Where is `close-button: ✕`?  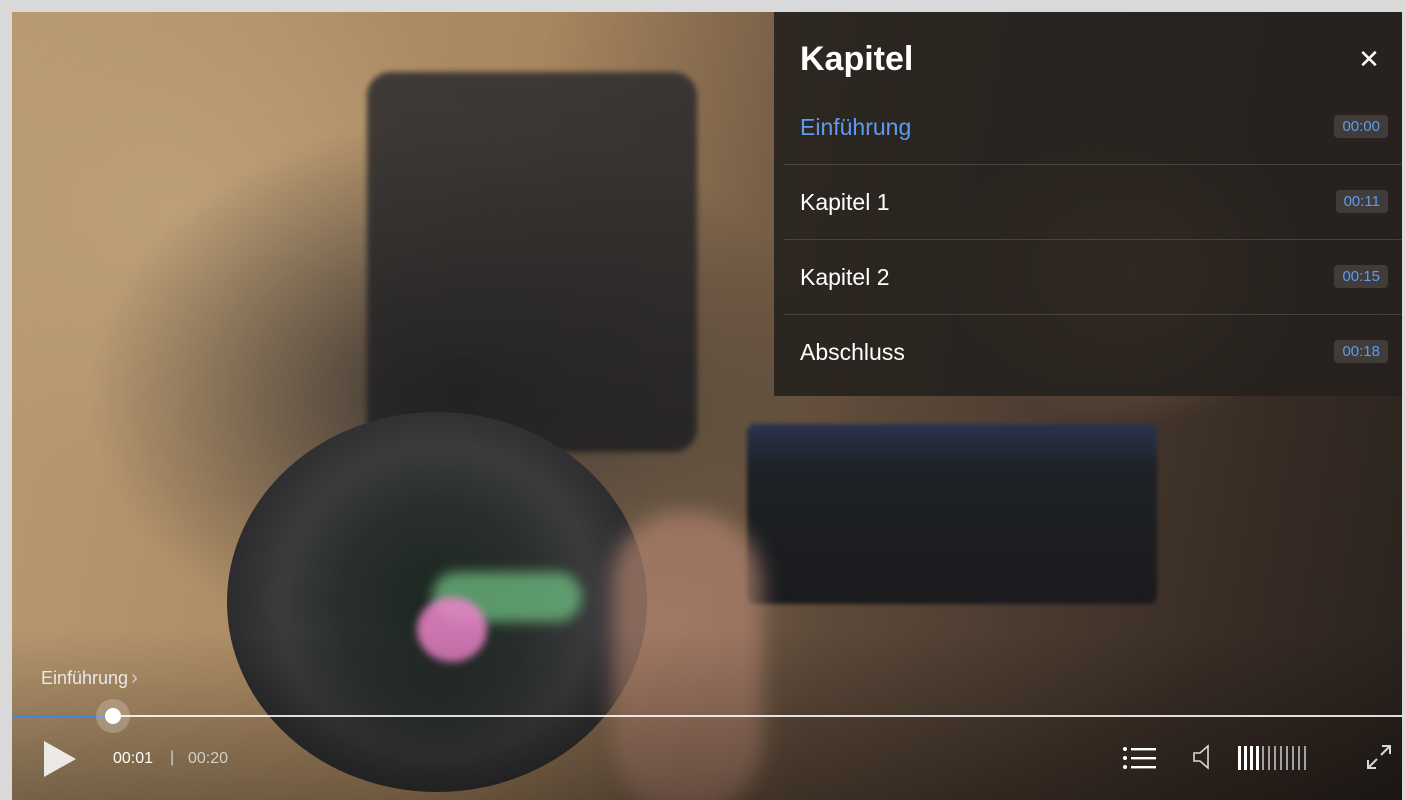 close-button: ✕ is located at coordinates (1369, 59).